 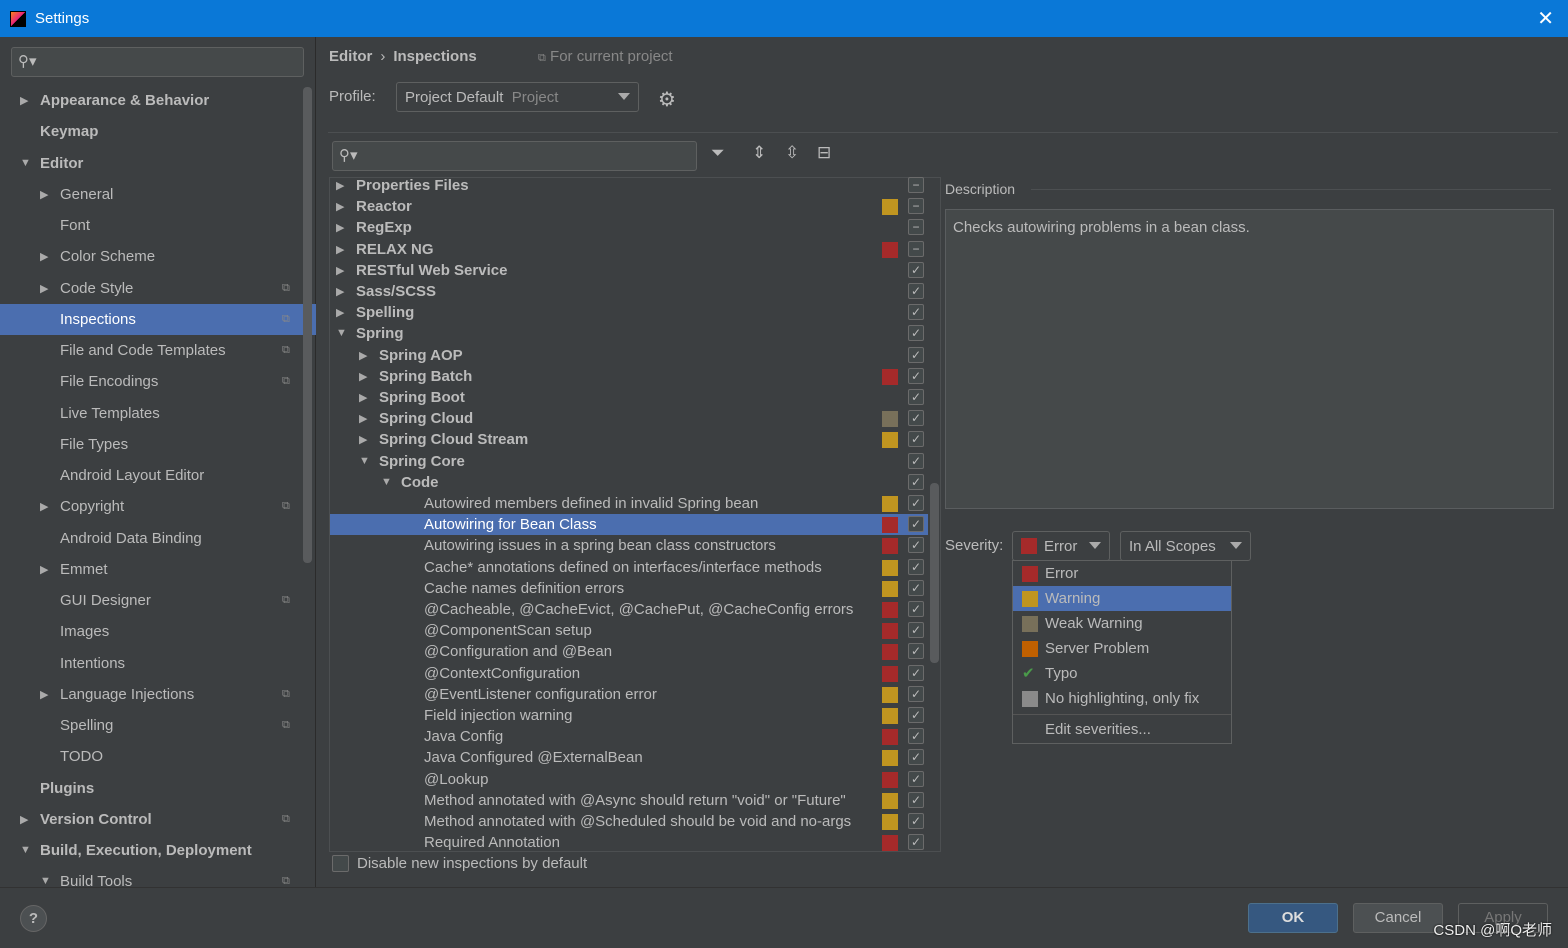 What do you see at coordinates (158, 663) in the screenshot?
I see `sidebar-item: Intentions` at bounding box center [158, 663].